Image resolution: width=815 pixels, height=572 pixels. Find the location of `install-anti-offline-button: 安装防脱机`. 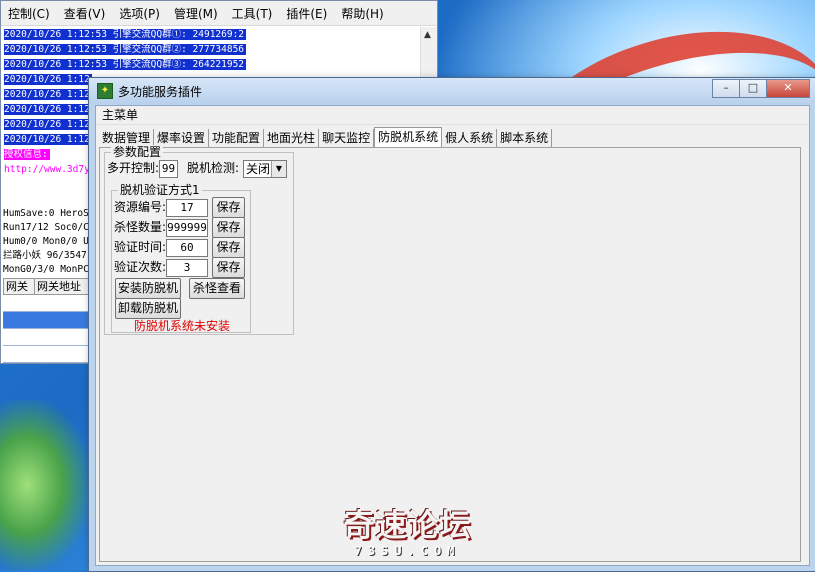

install-anti-offline-button: 安装防脱机 is located at coordinates (148, 288).